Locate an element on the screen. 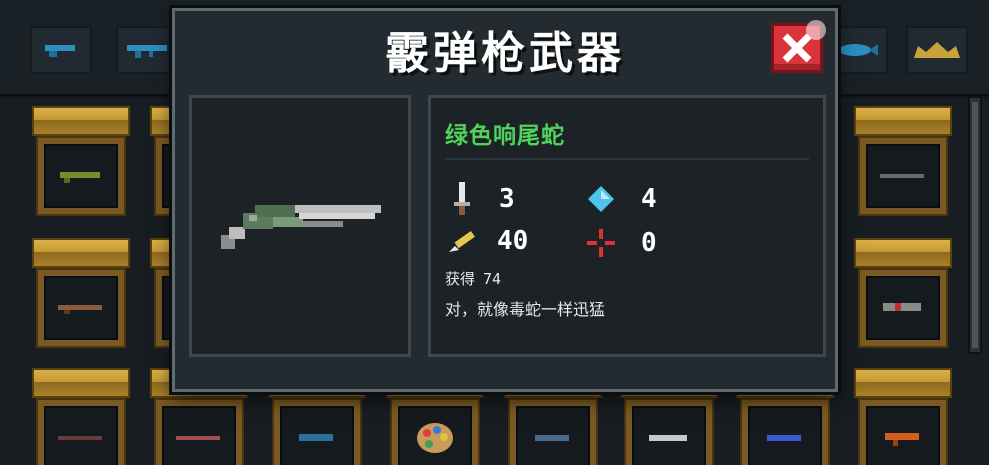 Image resolution: width=989 pixels, height=465 pixels. energy-value: 4 is located at coordinates (649, 199).